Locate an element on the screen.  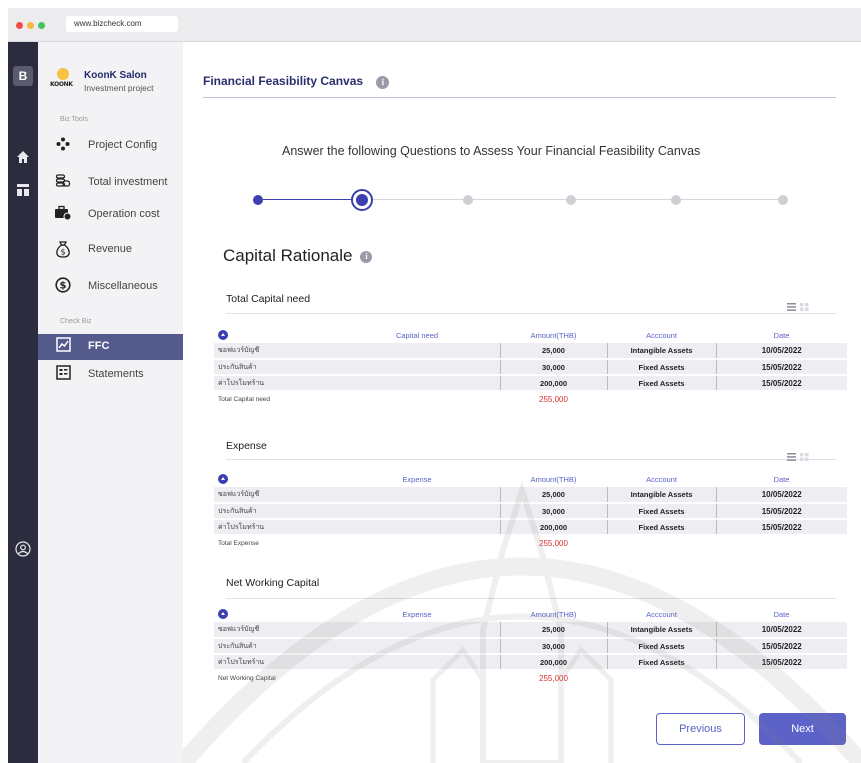
nav-project-config: Project Config is located at coordinates (110, 146).